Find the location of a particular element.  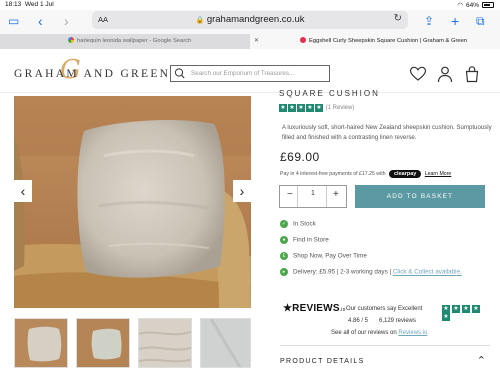

search-icon is located at coordinates (179, 73).